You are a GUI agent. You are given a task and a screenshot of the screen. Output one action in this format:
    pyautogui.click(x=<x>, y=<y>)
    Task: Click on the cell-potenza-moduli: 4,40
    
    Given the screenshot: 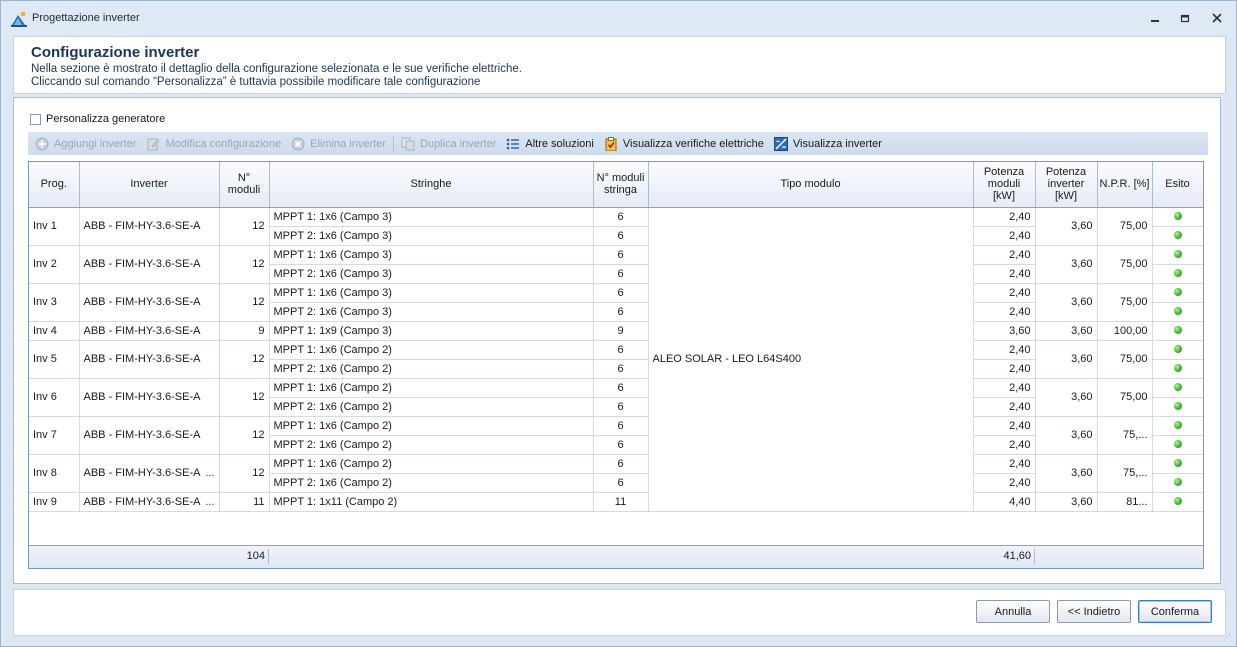 What is the action you would take?
    pyautogui.click(x=1004, y=502)
    